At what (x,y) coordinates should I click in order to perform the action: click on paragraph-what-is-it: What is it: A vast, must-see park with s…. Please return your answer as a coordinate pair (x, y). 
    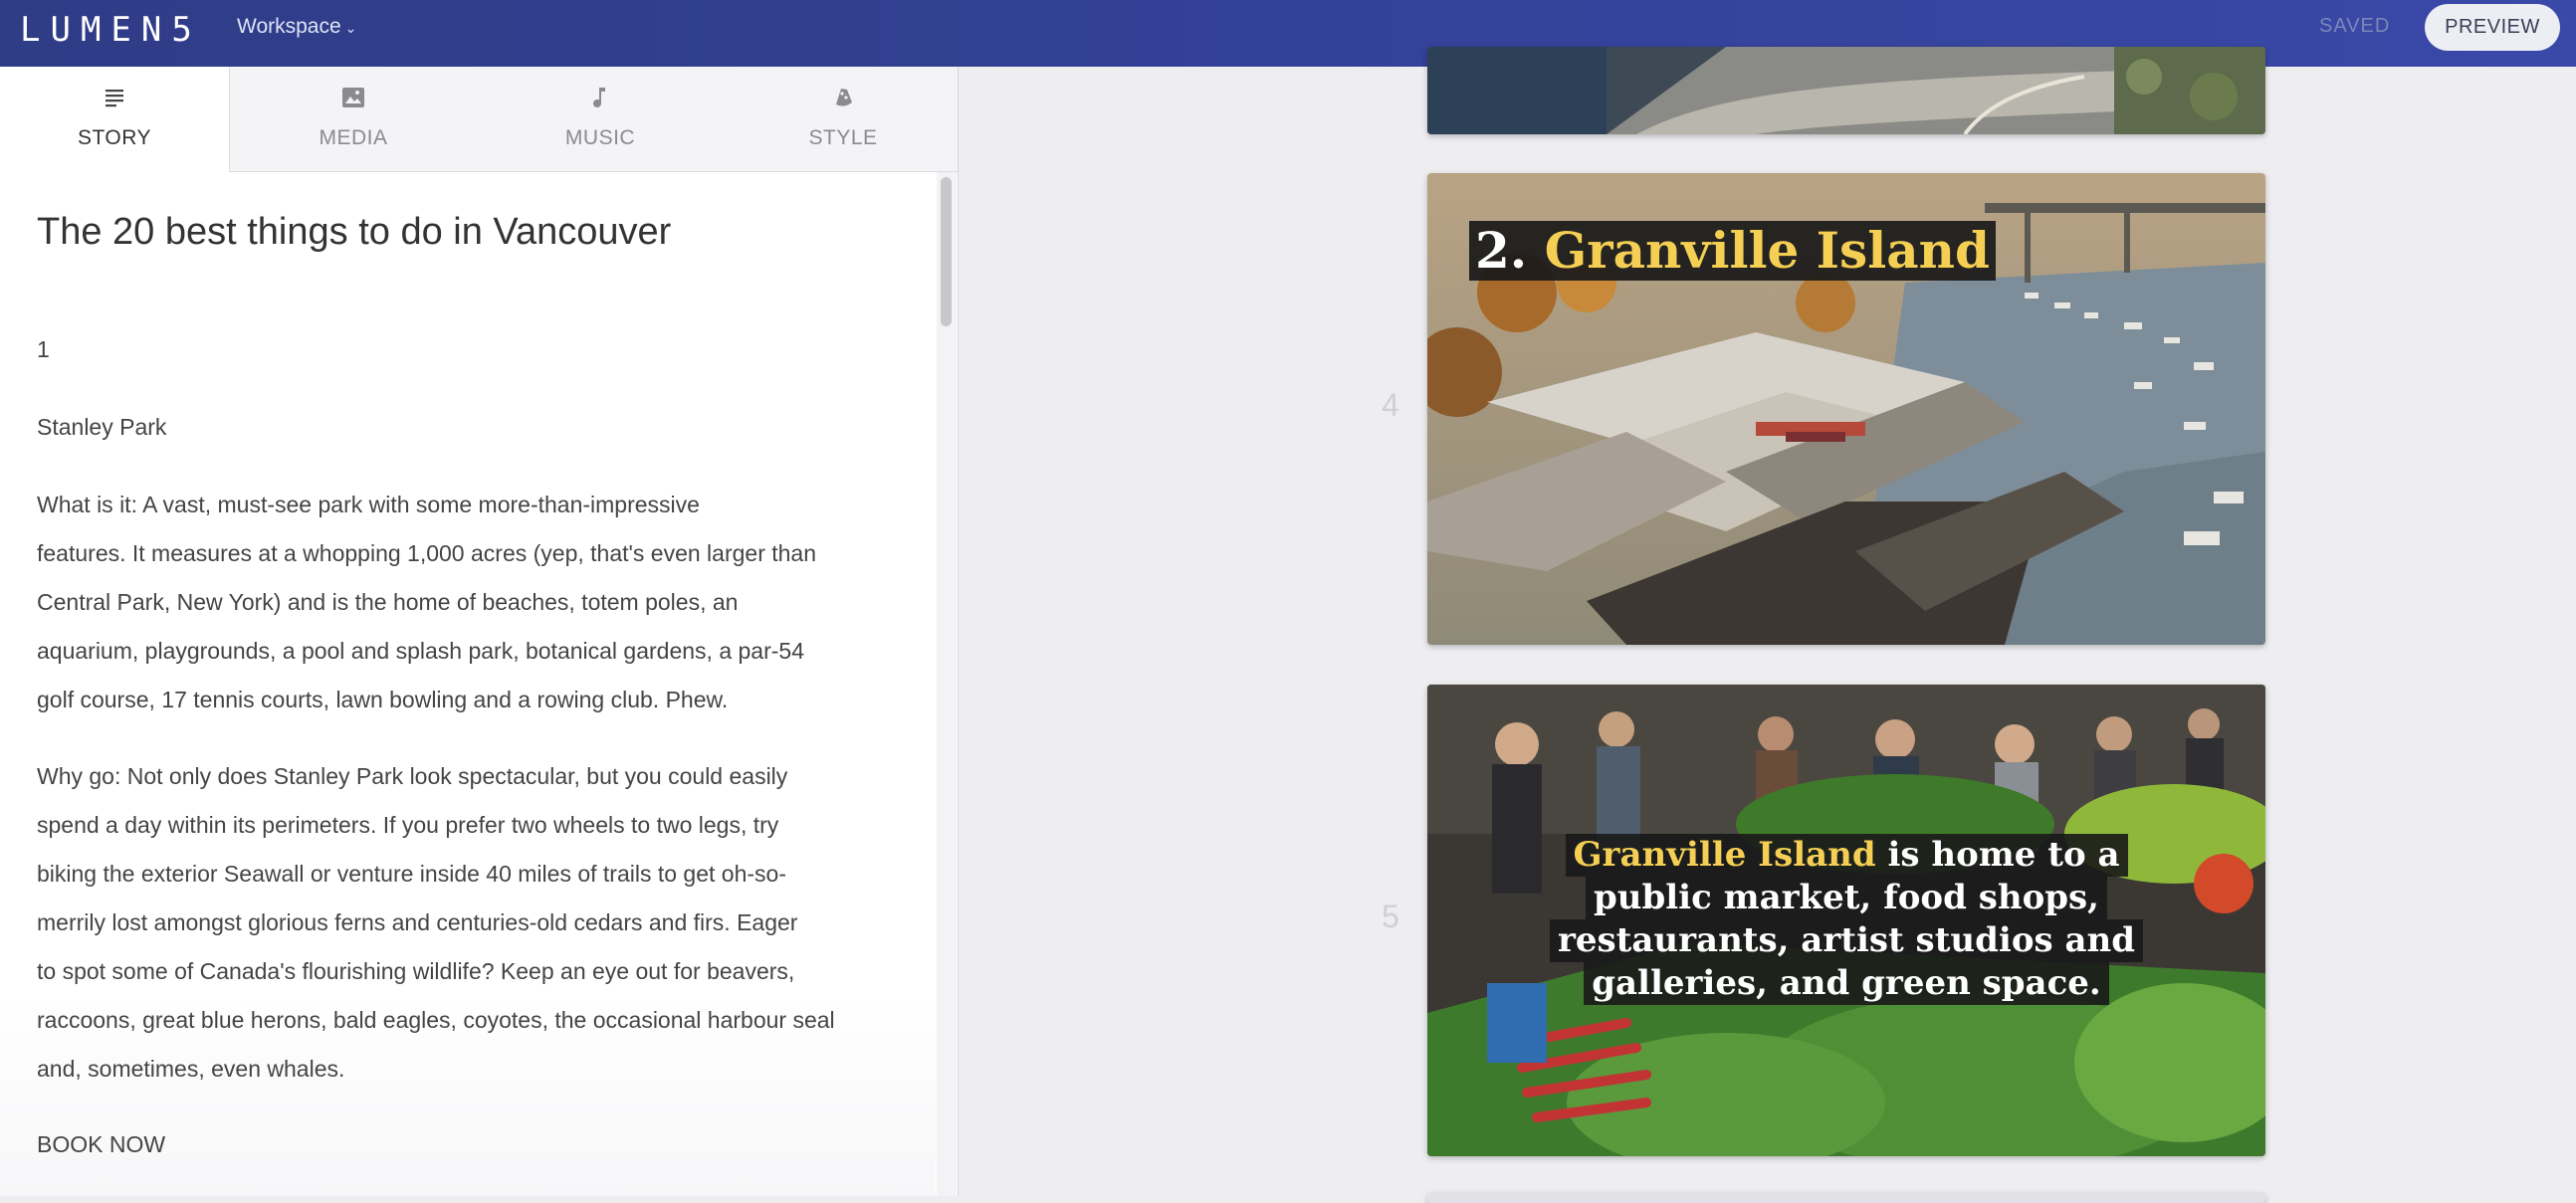
    Looking at the image, I should click on (470, 602).